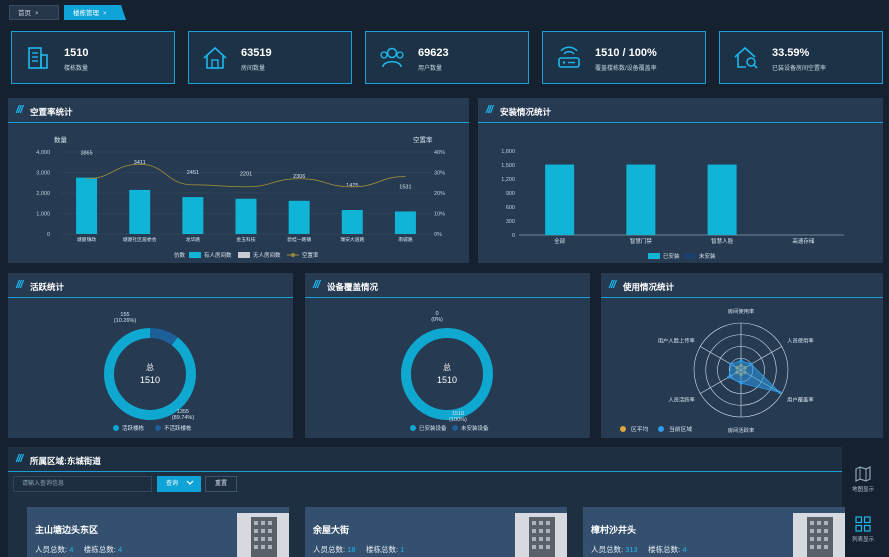 The image size is (889, 557). Describe the element at coordinates (526, 112) in the screenshot. I see `panel-title: 安装情况统计` at that location.